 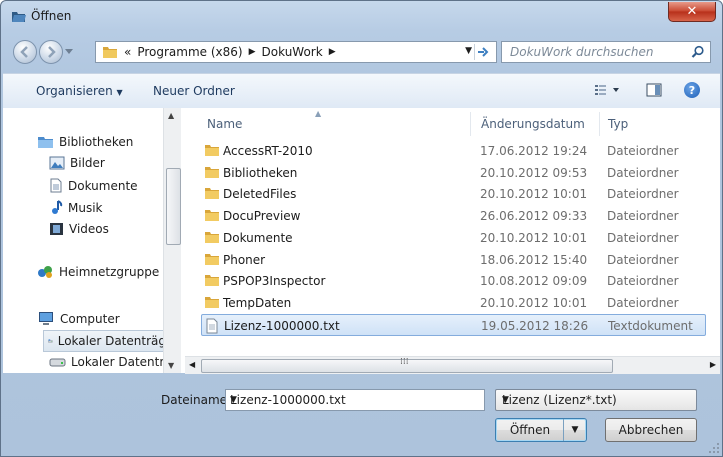 I want to click on grip-icon: ⁞⁞⁞, so click(x=404, y=362).